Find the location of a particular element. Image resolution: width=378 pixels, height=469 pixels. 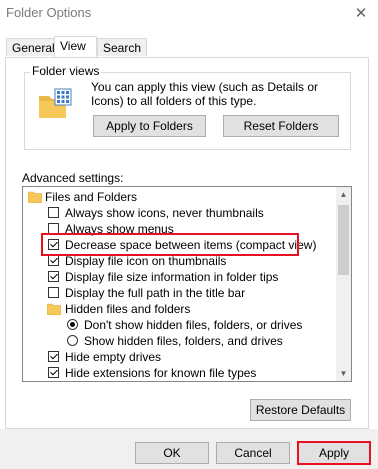

cancel-button: Cancel is located at coordinates (253, 453).